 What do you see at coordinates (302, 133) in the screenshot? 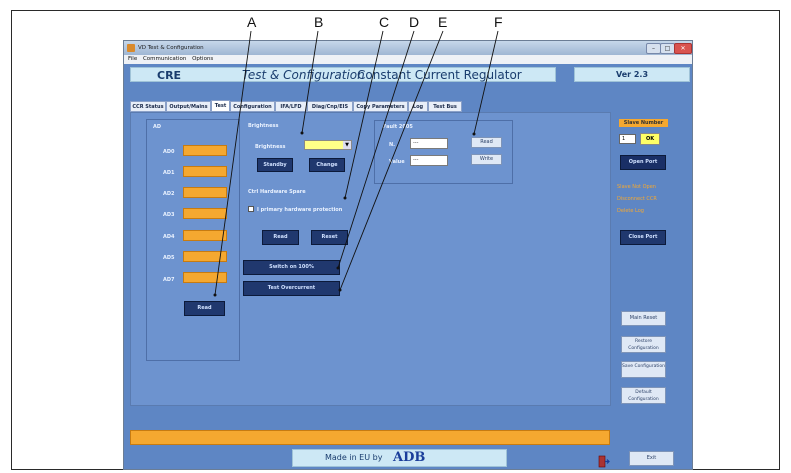
I see `callout-dot-b` at bounding box center [302, 133].